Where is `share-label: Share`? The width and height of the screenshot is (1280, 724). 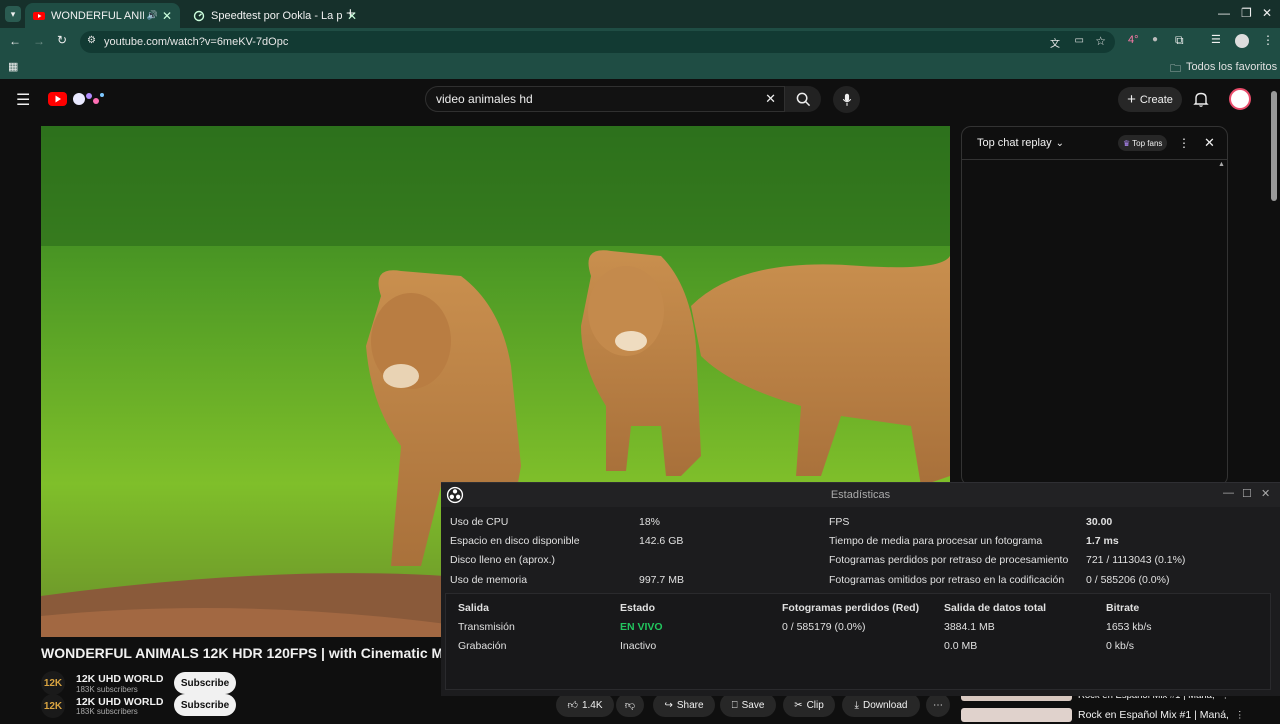
share-label: Share is located at coordinates (690, 705).